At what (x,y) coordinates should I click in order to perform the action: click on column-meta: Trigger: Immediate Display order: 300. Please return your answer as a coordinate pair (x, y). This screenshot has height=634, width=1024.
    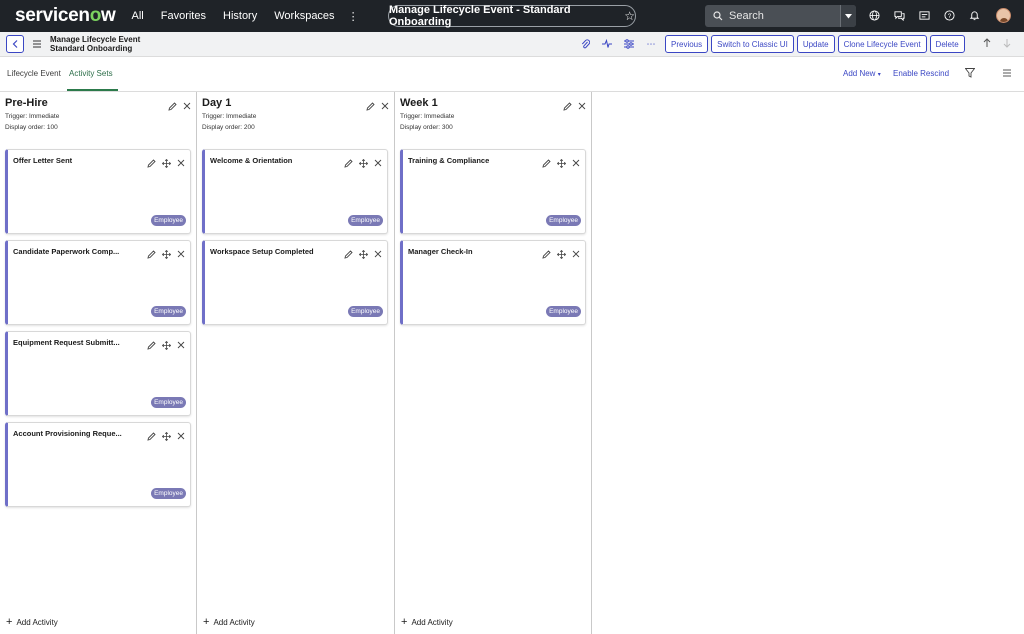
    Looking at the image, I should click on (427, 122).